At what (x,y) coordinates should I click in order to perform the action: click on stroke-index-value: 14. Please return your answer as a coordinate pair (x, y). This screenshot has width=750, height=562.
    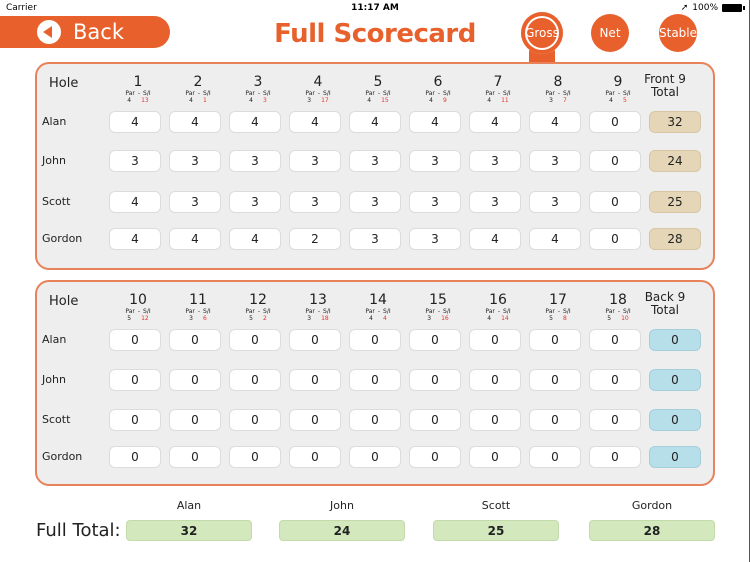
    Looking at the image, I should click on (505, 318).